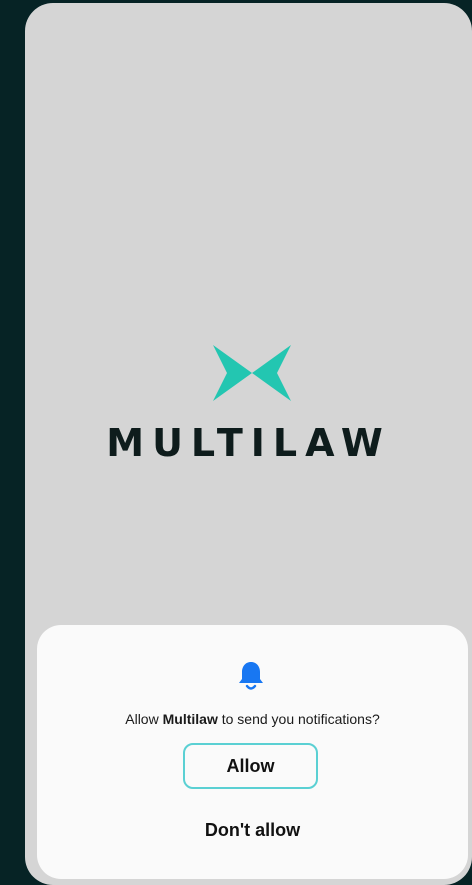  What do you see at coordinates (250, 766) in the screenshot?
I see `allow-button: Allow` at bounding box center [250, 766].